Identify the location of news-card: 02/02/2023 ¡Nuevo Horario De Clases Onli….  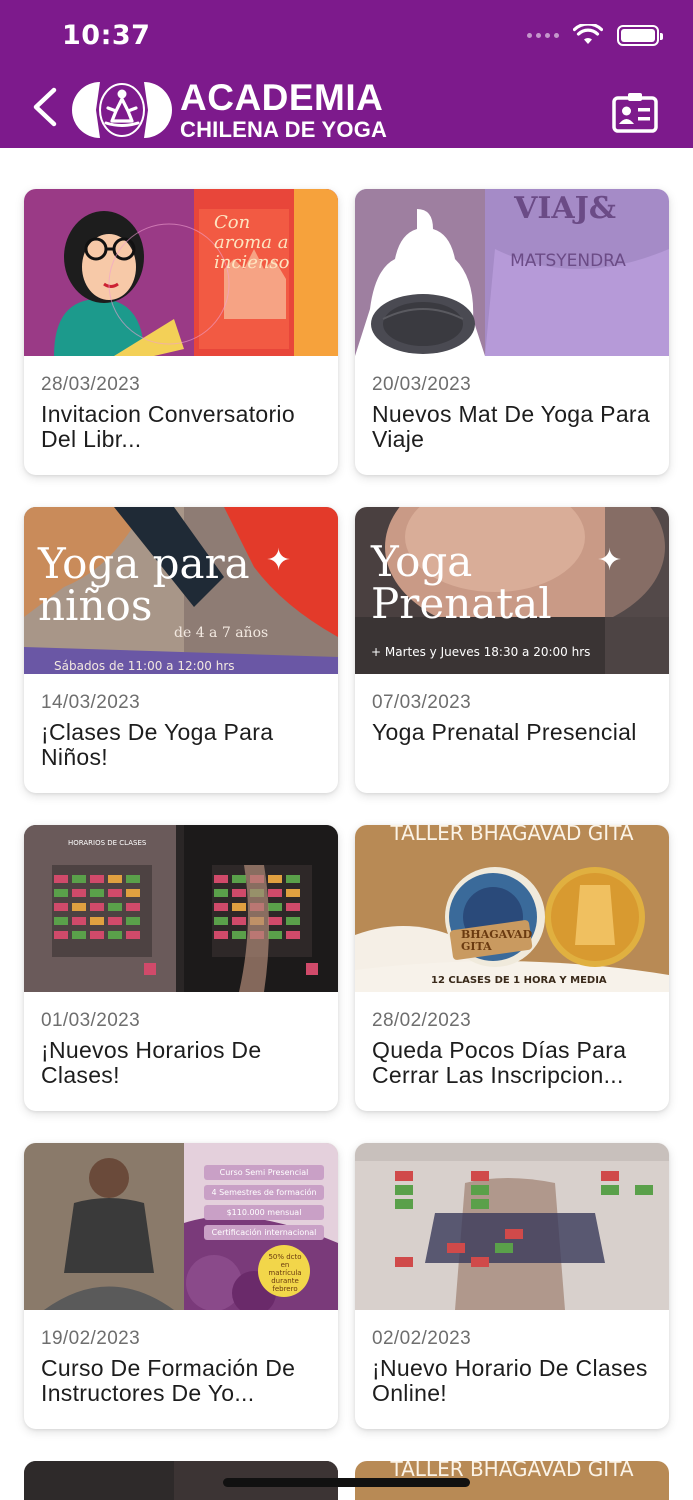
(512, 1286).